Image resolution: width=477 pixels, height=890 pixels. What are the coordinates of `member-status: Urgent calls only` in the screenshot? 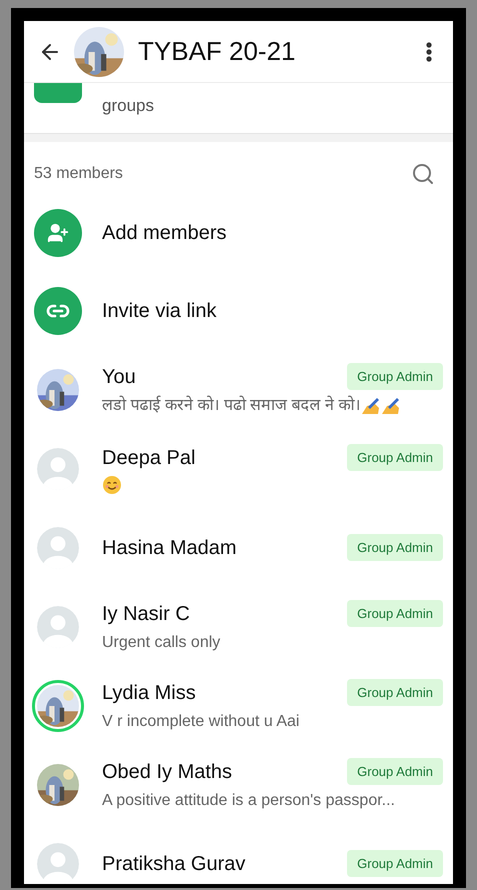 It's located at (161, 642).